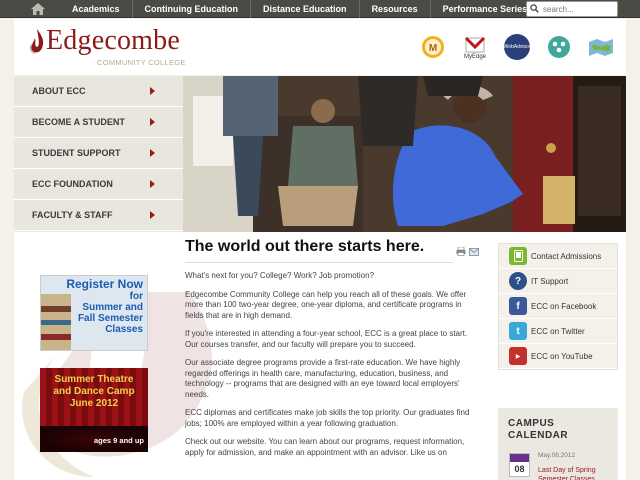 The width and height of the screenshot is (640, 480). I want to click on leftnav-faculty-staff: FACULTY & STAFF, so click(98, 215).